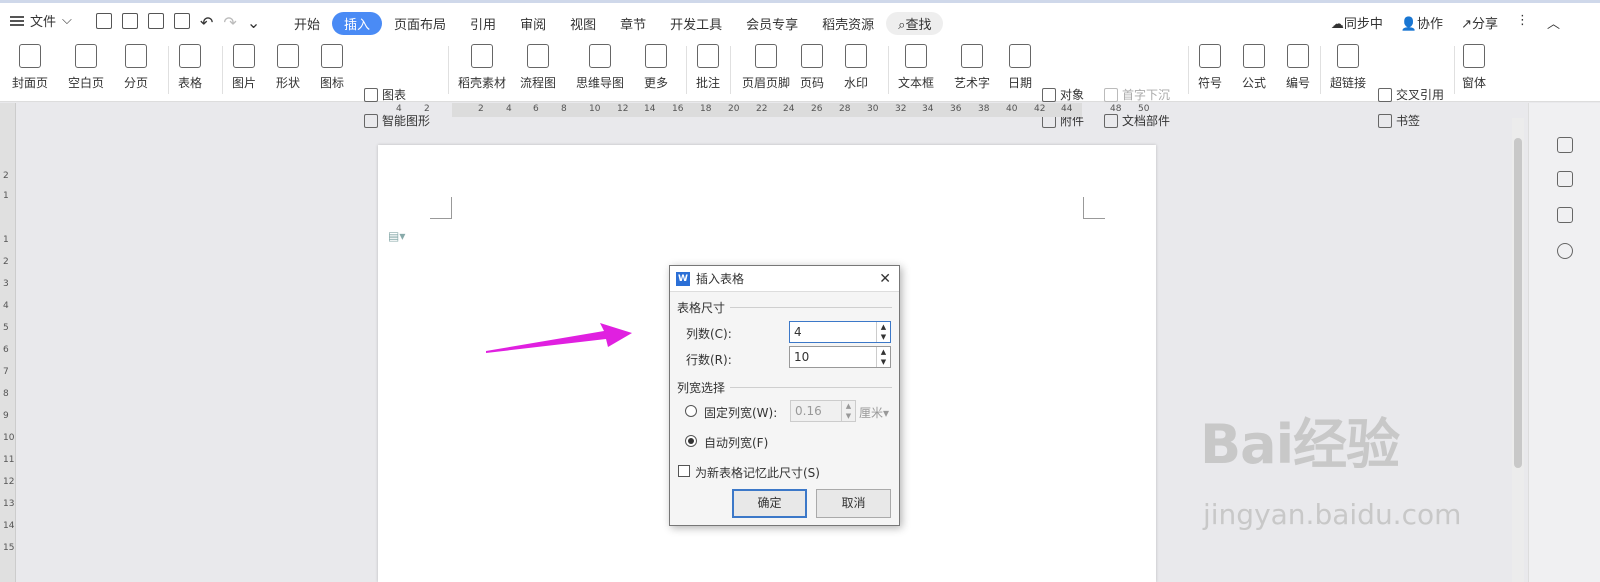  Describe the element at coordinates (229, 22) in the screenshot. I see `redo-icon: ↷` at that location.